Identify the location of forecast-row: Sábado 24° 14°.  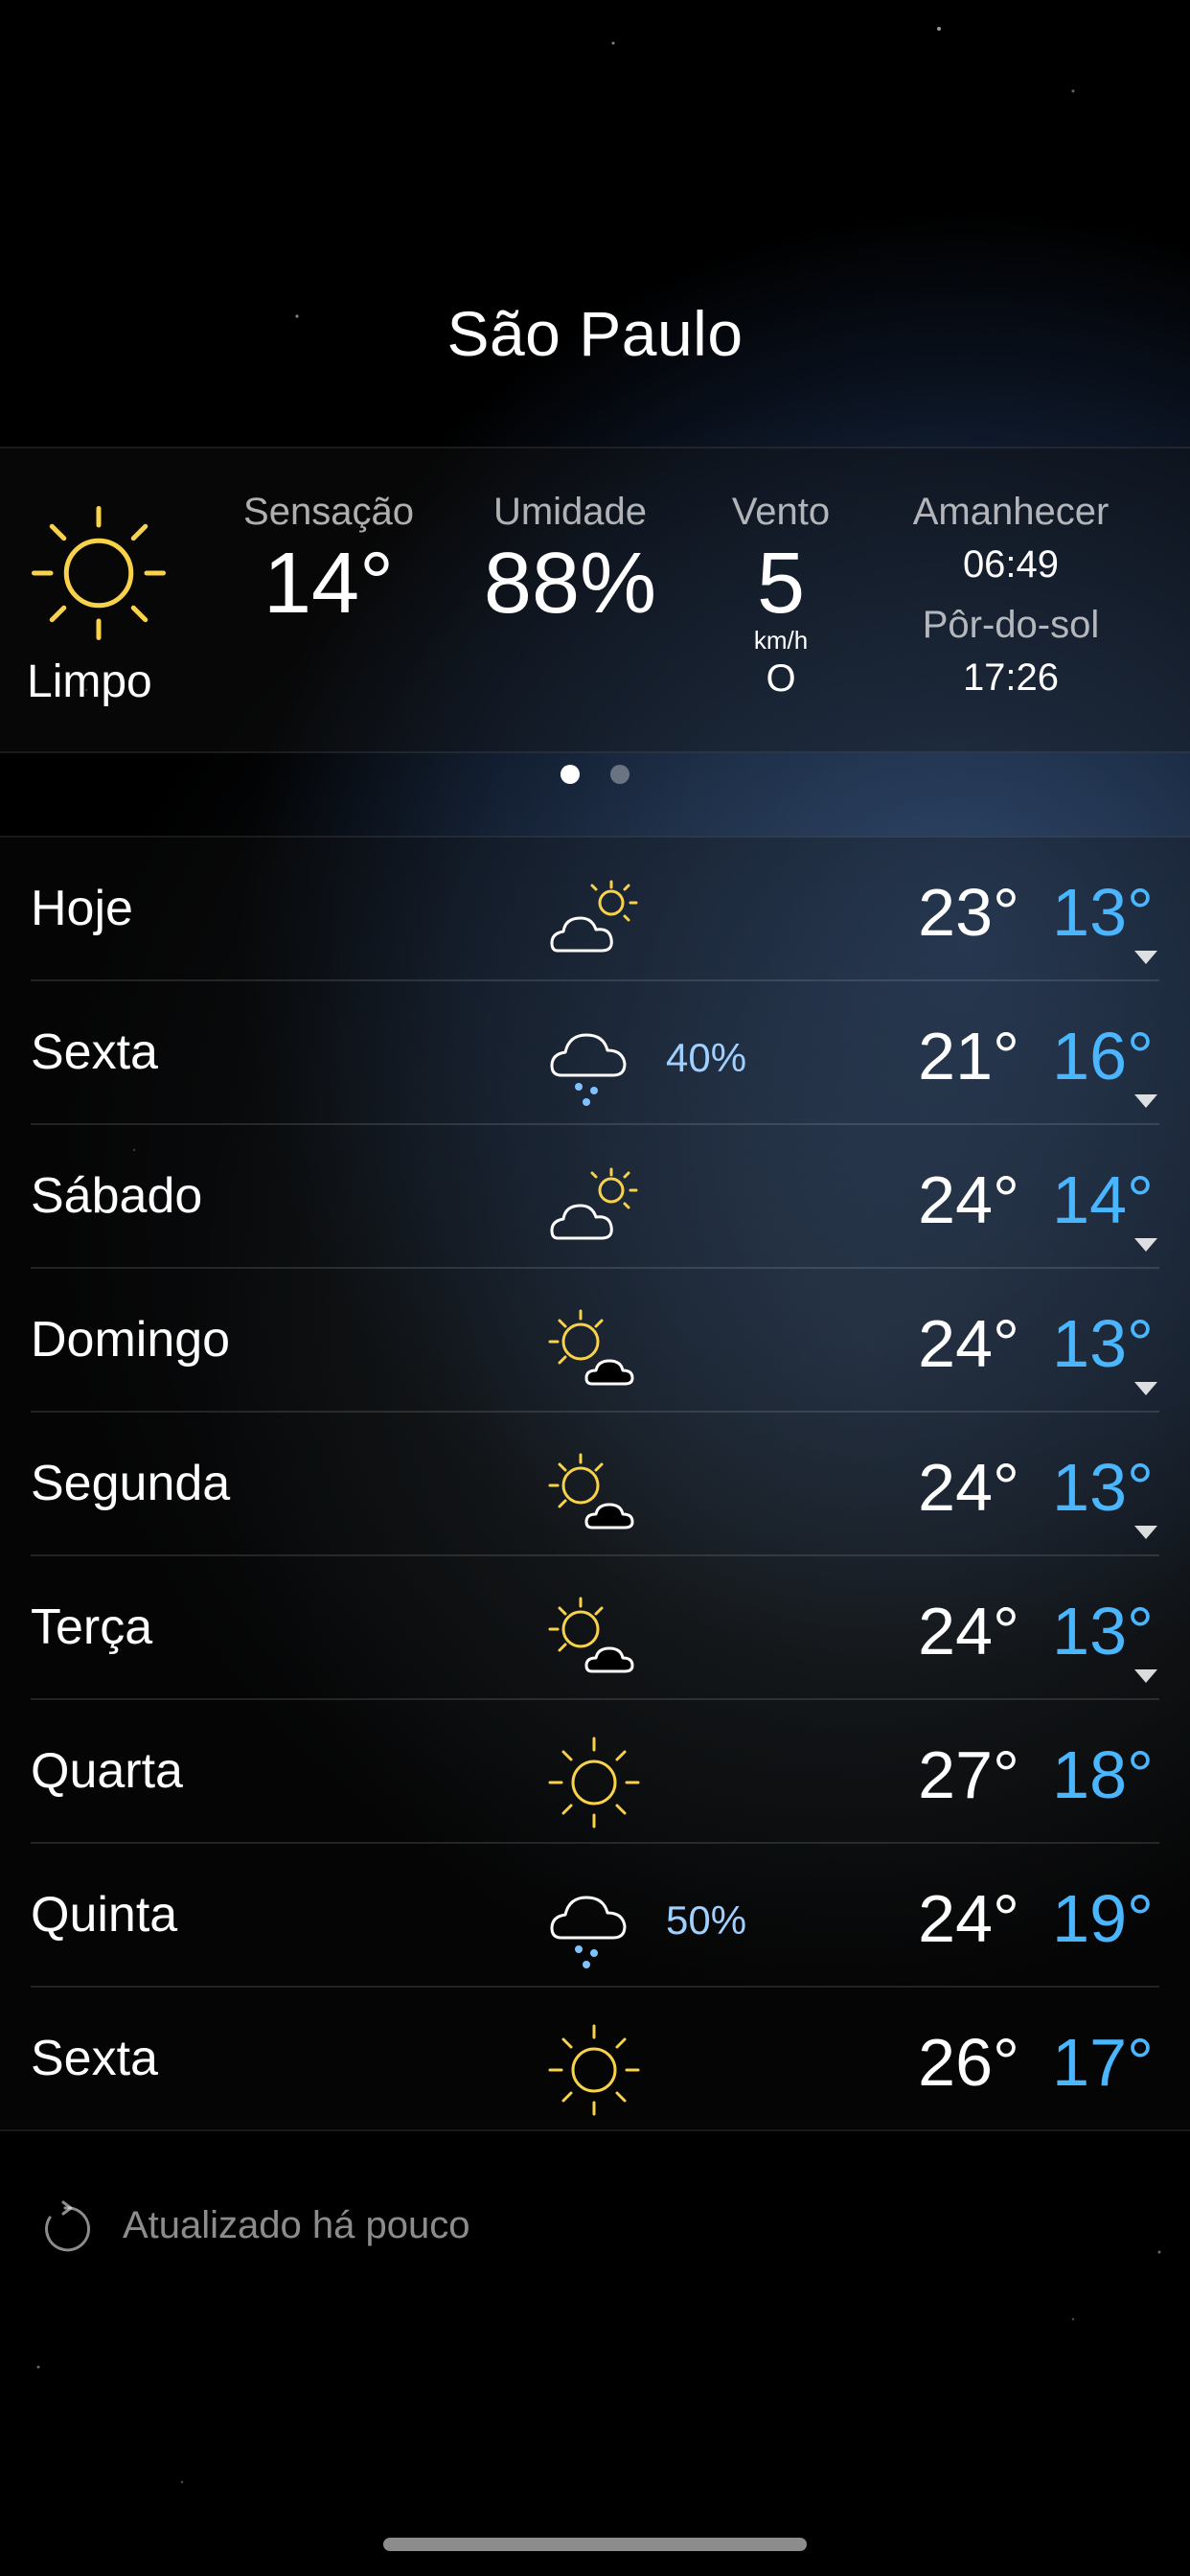
(595, 1197).